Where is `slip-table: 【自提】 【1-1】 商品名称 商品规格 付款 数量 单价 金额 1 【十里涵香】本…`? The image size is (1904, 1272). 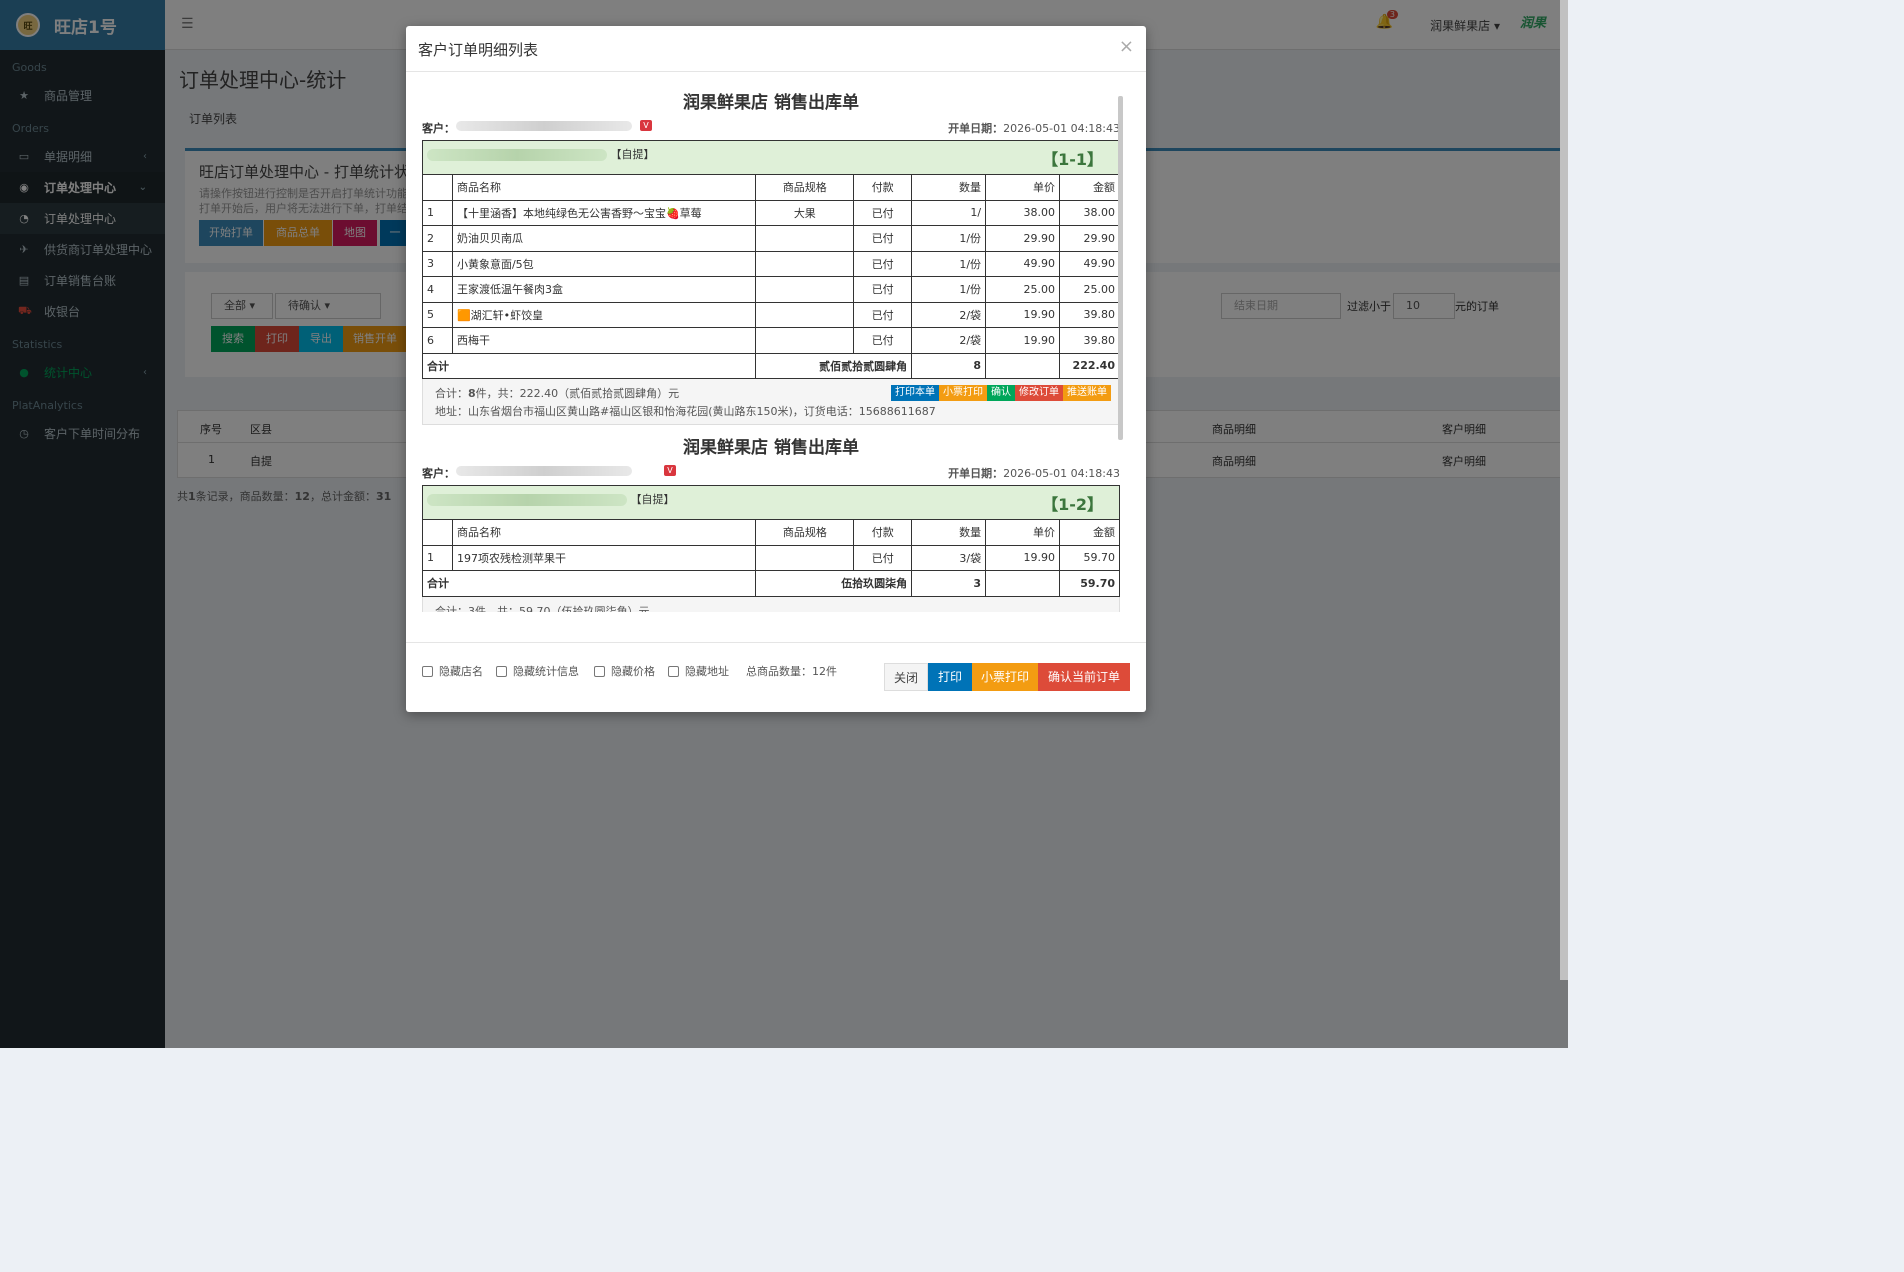 slip-table: 【自提】 【1-1】 商品名称 商品规格 付款 数量 单价 金额 1 【十里涵香】本… is located at coordinates (771, 259).